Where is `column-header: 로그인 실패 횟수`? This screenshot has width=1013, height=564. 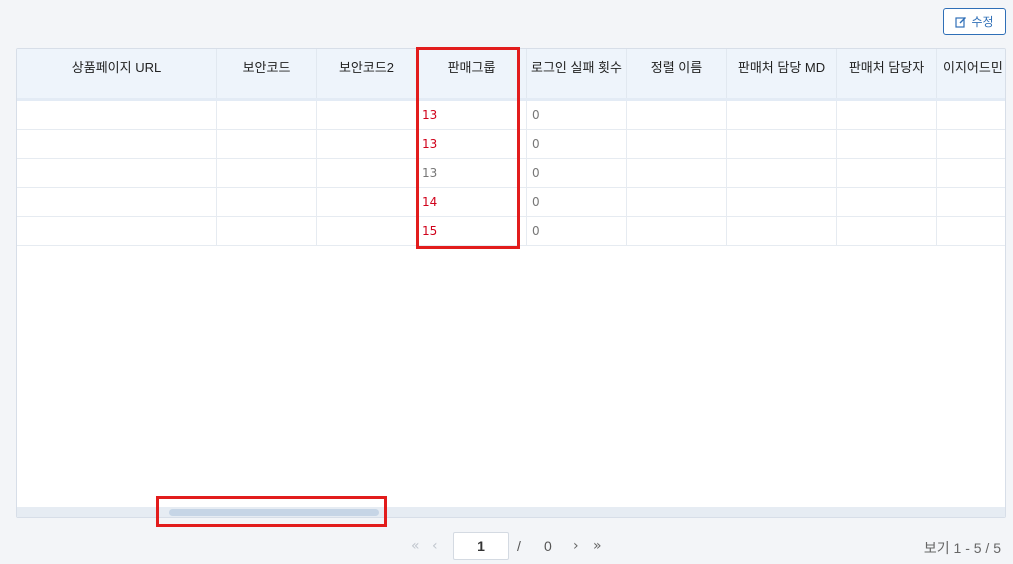 column-header: 로그인 실패 횟수 is located at coordinates (577, 73).